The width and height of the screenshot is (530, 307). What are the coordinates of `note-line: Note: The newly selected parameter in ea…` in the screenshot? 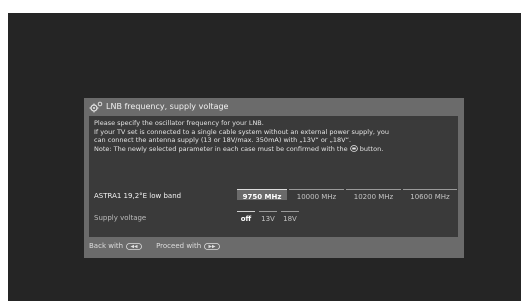 It's located at (275, 149).